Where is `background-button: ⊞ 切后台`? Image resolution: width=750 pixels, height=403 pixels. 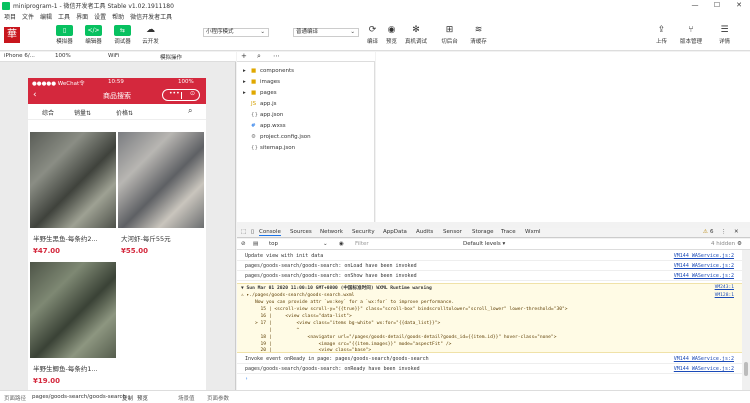 background-button: ⊞ 切后台 is located at coordinates (449, 35).